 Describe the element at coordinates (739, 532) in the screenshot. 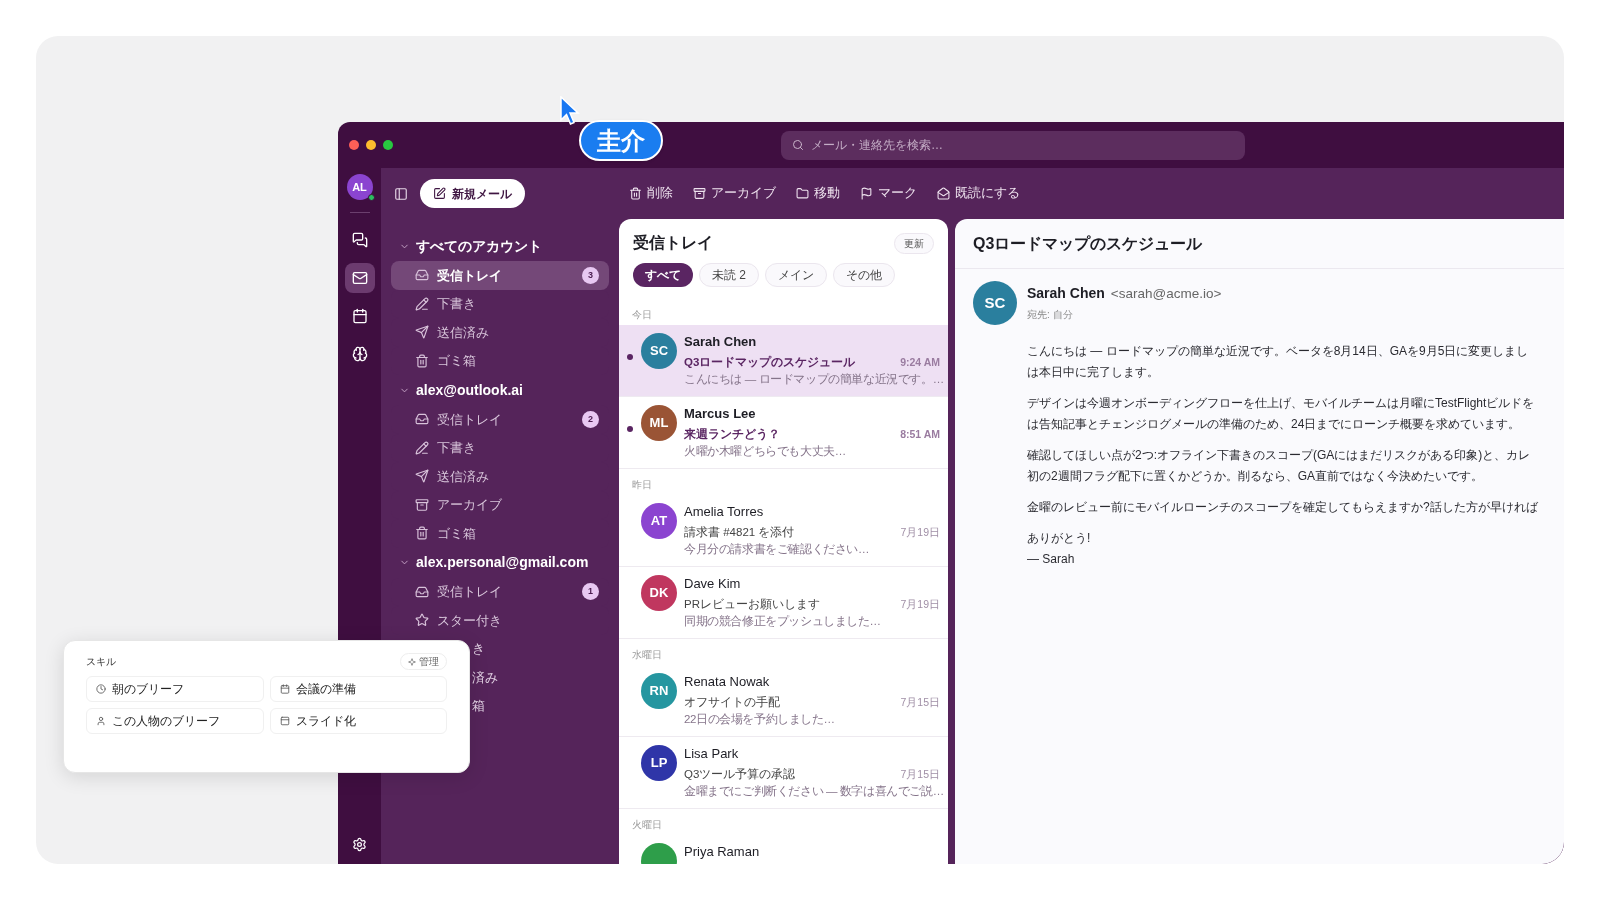

I see `message-subject: 請求書 #4821 を添付` at that location.